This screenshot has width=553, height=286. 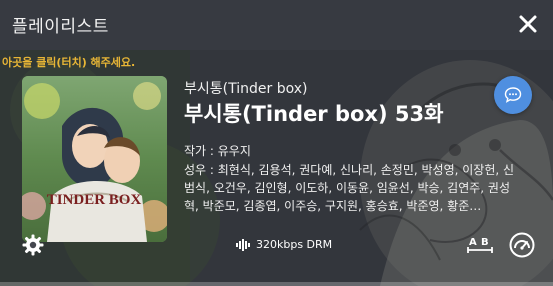 I want to click on header-title: 플레이리스트, so click(x=60, y=27).